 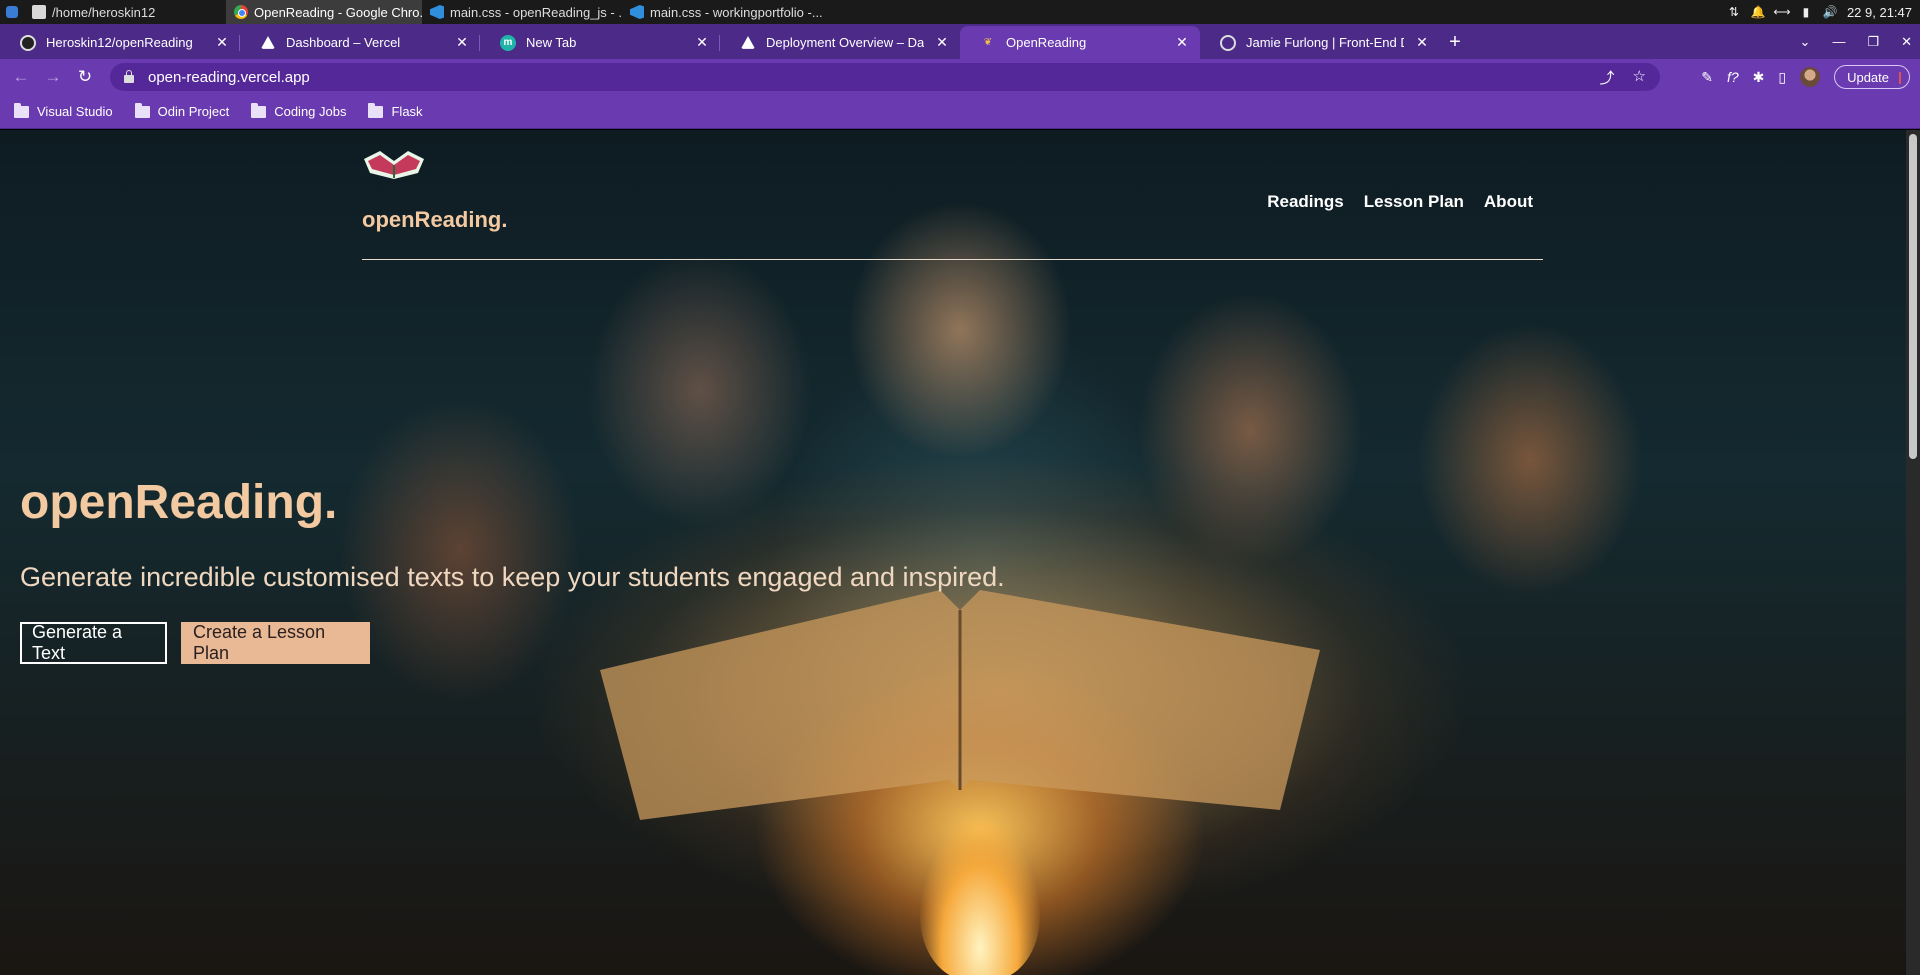 I want to click on m-icon: m, so click(x=508, y=42).